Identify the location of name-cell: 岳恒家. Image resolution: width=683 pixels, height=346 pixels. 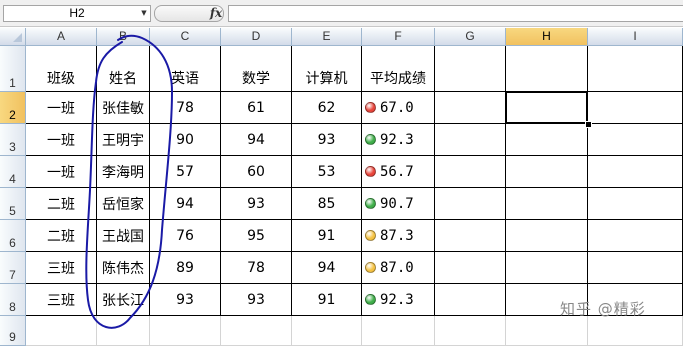
(123, 204).